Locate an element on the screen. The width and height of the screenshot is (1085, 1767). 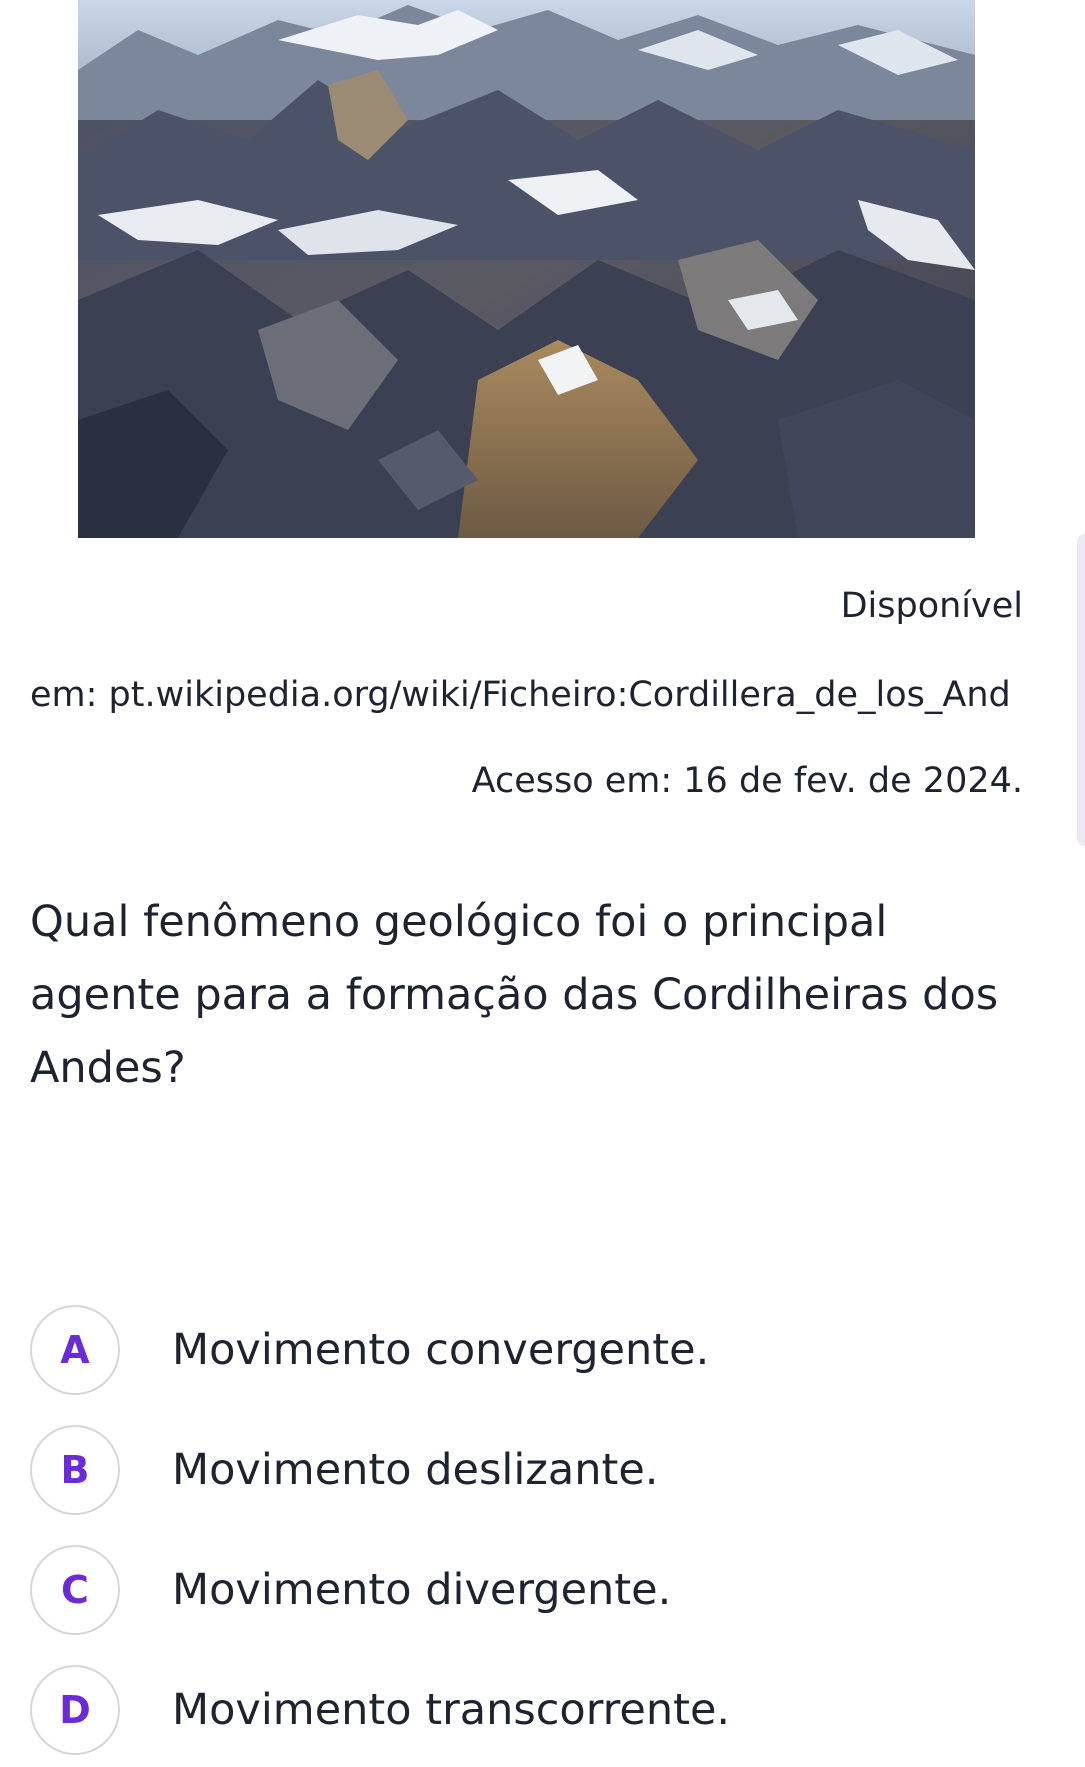
option-letter-badge: D is located at coordinates (75, 1710).